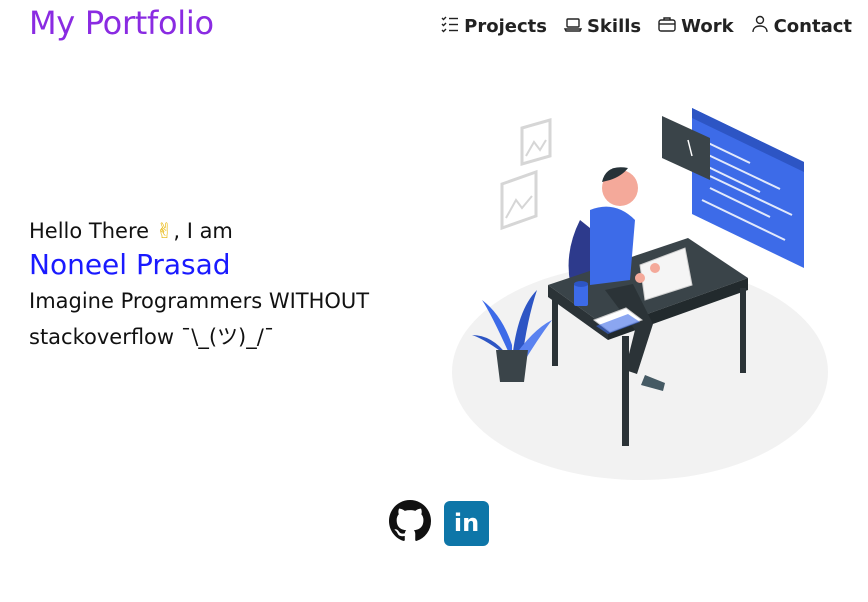 This screenshot has width=868, height=602. I want to click on nav-item-work: Work, so click(695, 26).